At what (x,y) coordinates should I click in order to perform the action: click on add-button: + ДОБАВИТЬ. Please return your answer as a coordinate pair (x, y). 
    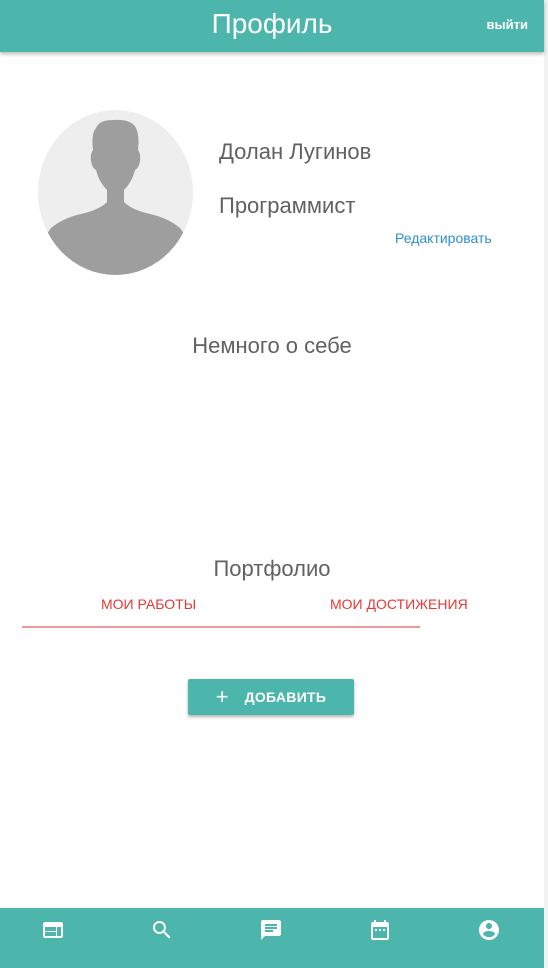
    Looking at the image, I should click on (271, 697).